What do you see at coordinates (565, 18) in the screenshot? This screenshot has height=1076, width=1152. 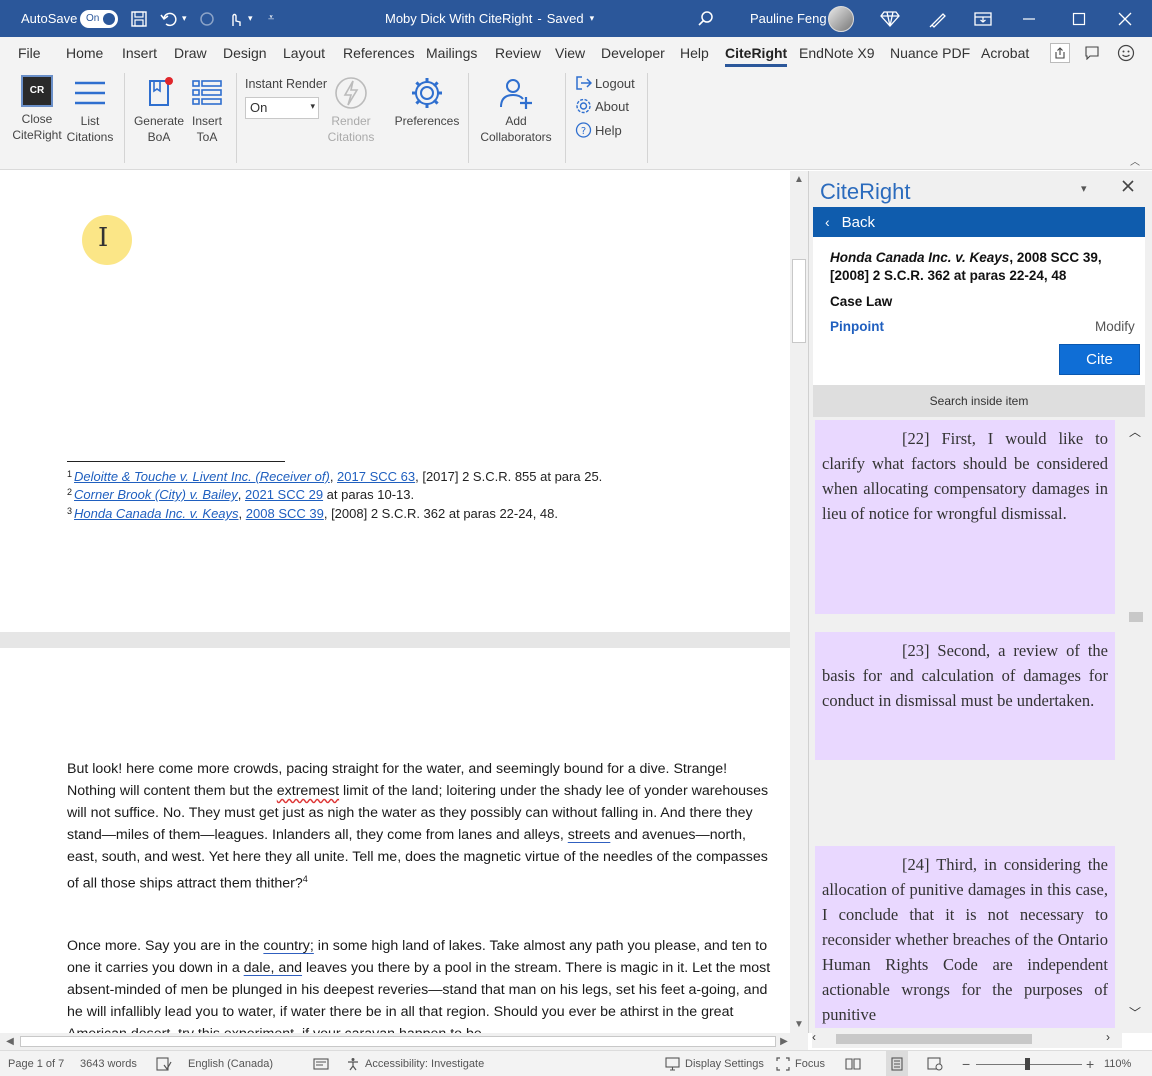 I see `saved-status: Saved` at bounding box center [565, 18].